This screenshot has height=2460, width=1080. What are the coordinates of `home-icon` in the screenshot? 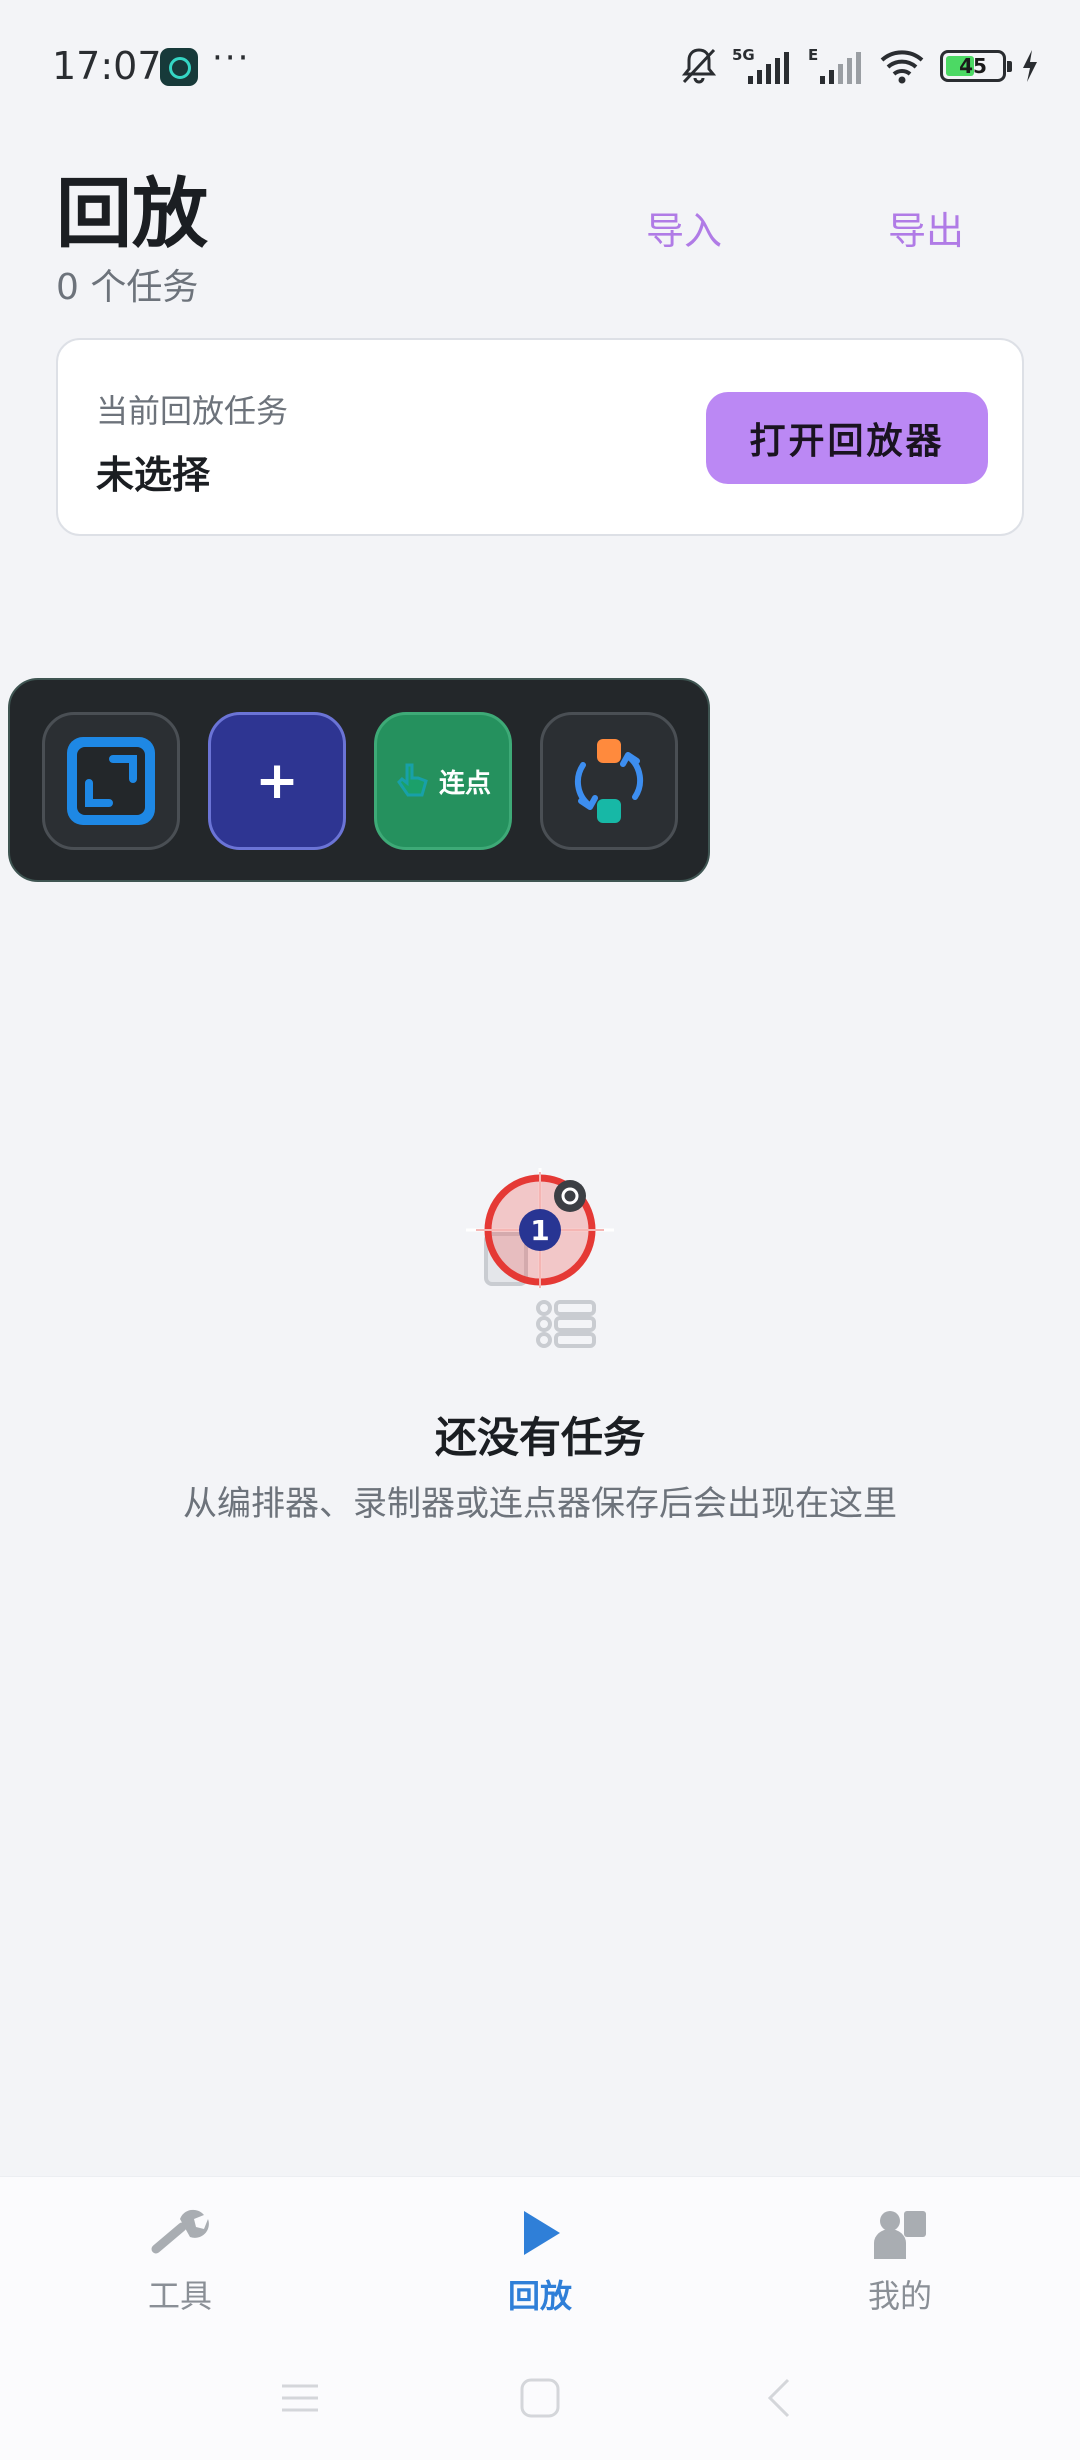 It's located at (540, 2398).